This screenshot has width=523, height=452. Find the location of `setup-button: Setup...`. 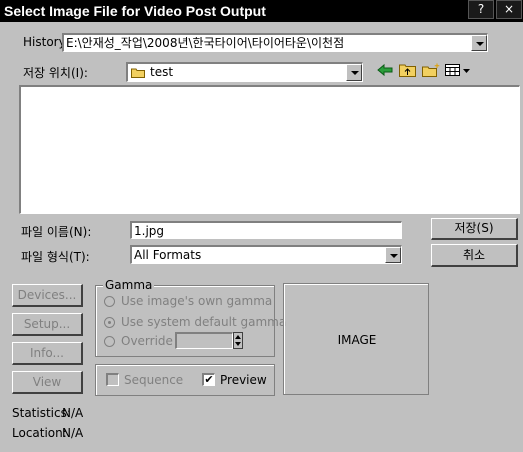

setup-button: Setup... is located at coordinates (47, 324).